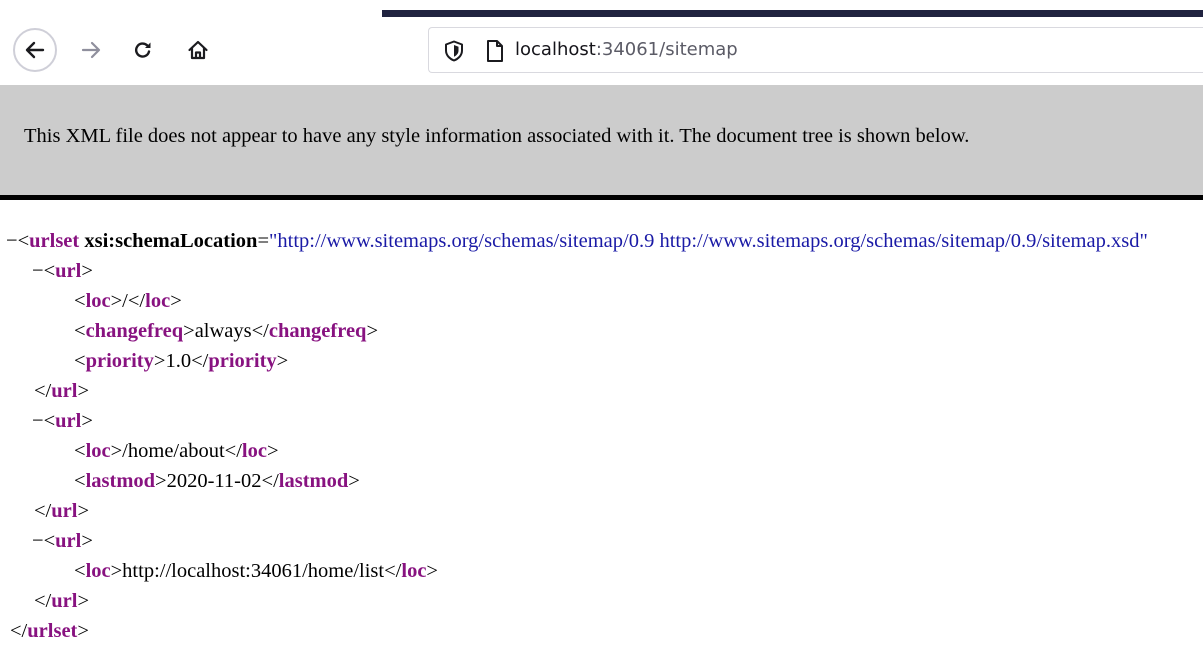 This screenshot has width=1203, height=646. I want to click on home-icon, so click(198, 50).